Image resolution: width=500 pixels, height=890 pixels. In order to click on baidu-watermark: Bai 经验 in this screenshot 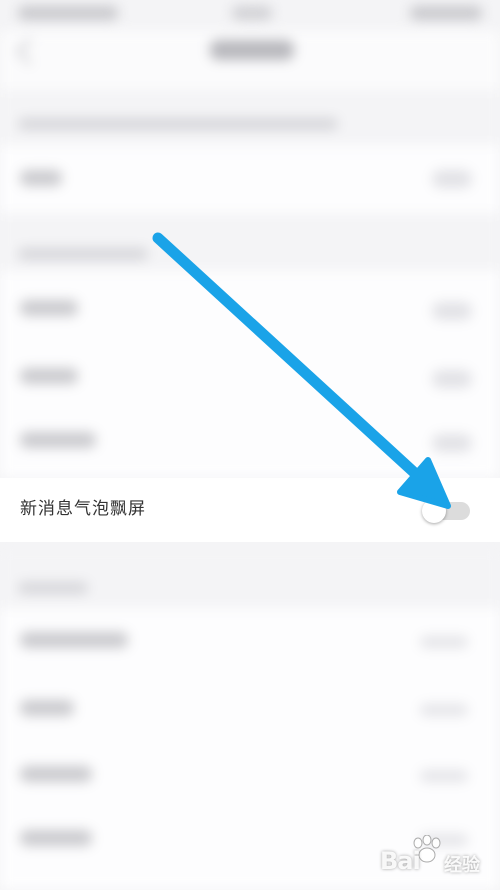, I will do `click(436, 860)`.